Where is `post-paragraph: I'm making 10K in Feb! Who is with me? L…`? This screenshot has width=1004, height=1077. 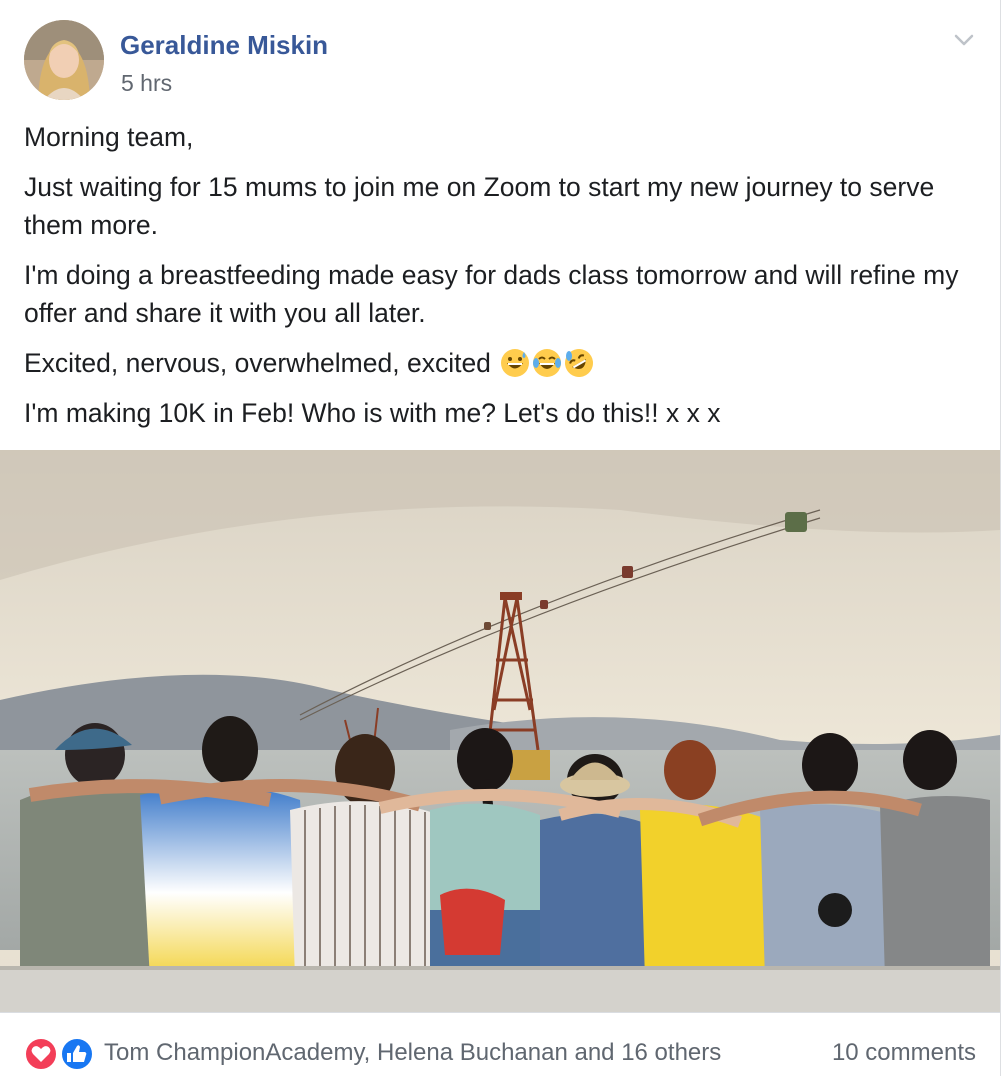
post-paragraph: I'm making 10K in Feb! Who is with me? L… is located at coordinates (372, 413).